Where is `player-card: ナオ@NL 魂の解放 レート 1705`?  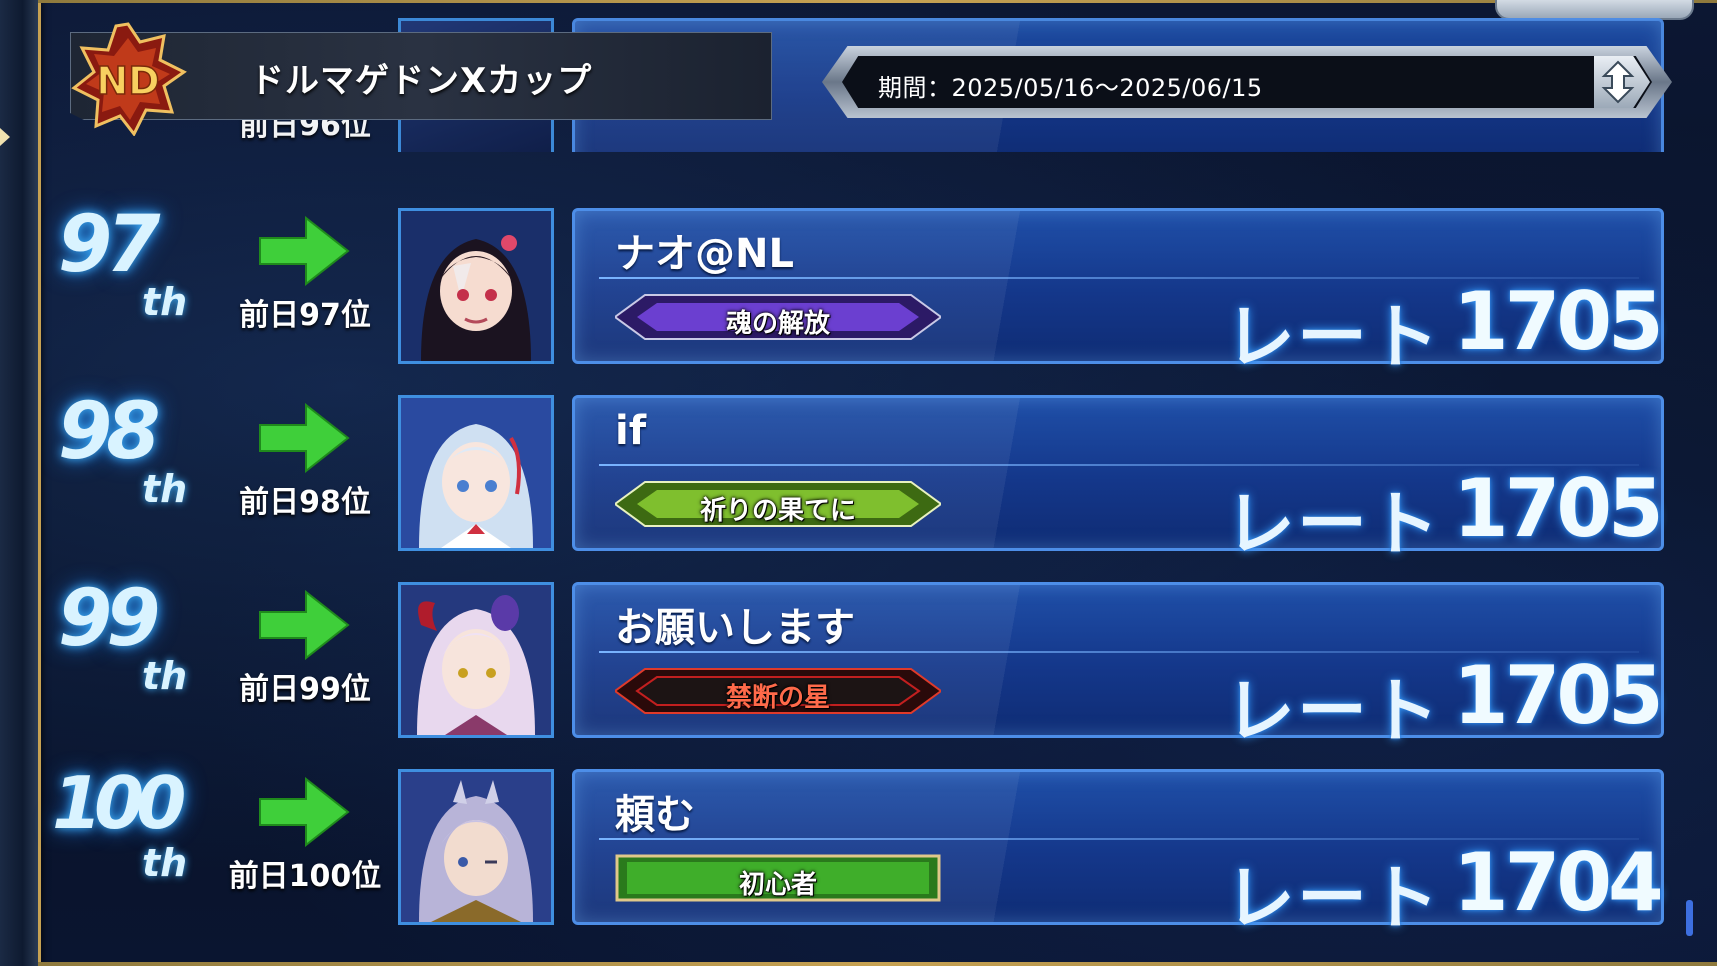 player-card: ナオ@NL 魂の解放 レート 1705 is located at coordinates (1118, 293).